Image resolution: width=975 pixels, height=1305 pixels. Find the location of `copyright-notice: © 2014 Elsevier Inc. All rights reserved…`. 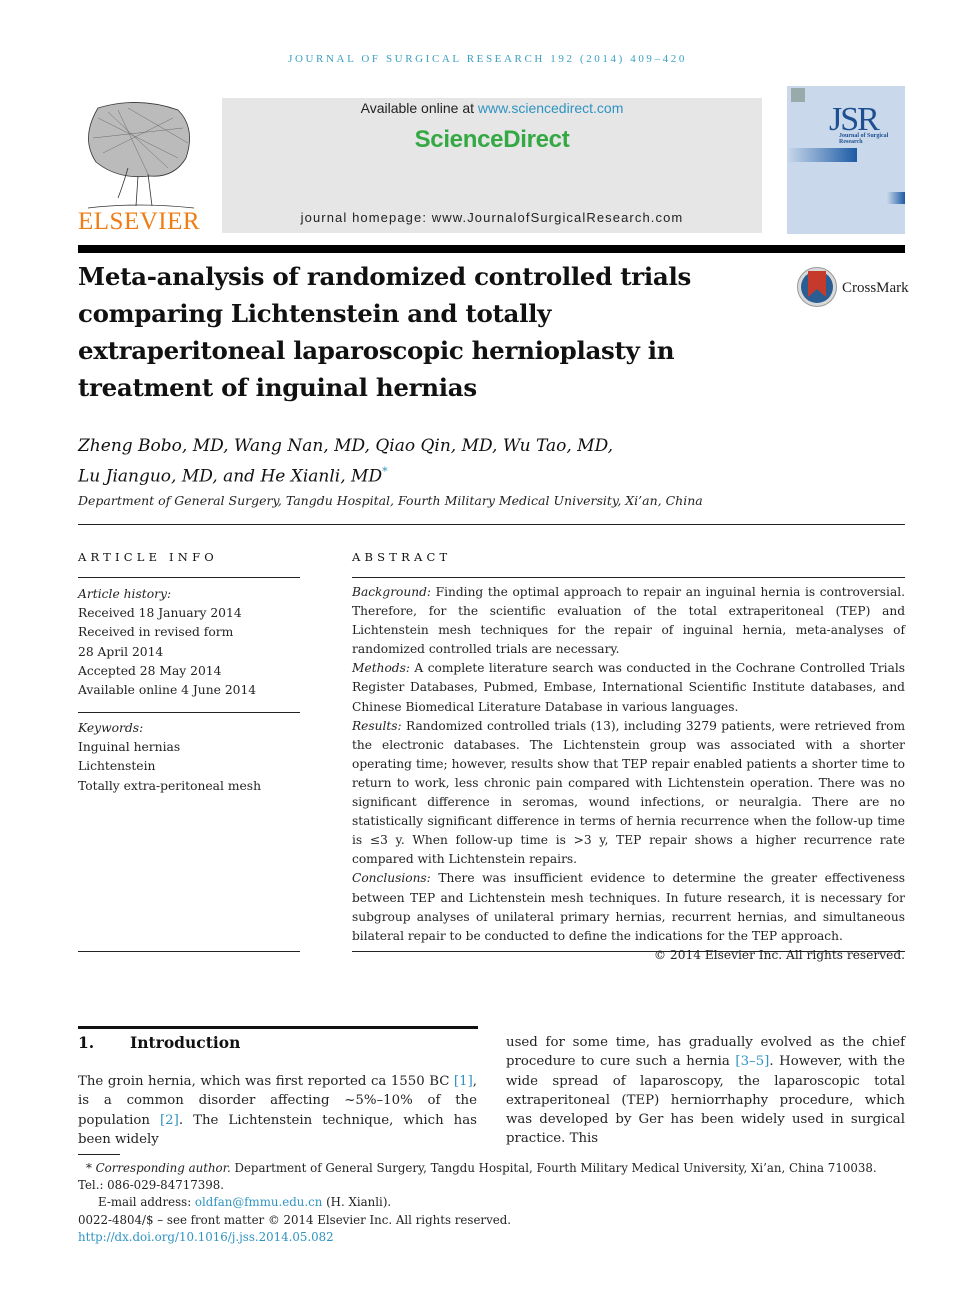

copyright-notice: © 2014 Elsevier Inc. All rights reserved… is located at coordinates (779, 954).